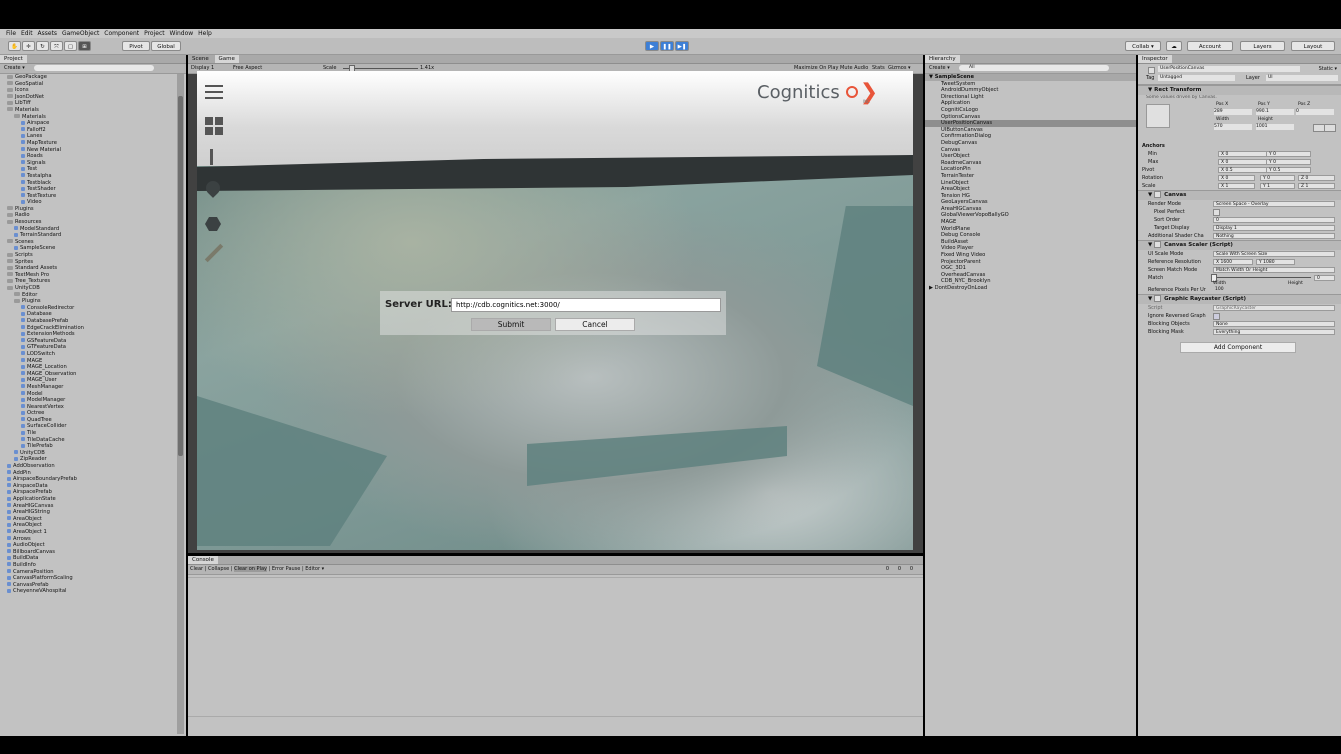  I want to click on project-item: NearestVertex, so click(87, 407).